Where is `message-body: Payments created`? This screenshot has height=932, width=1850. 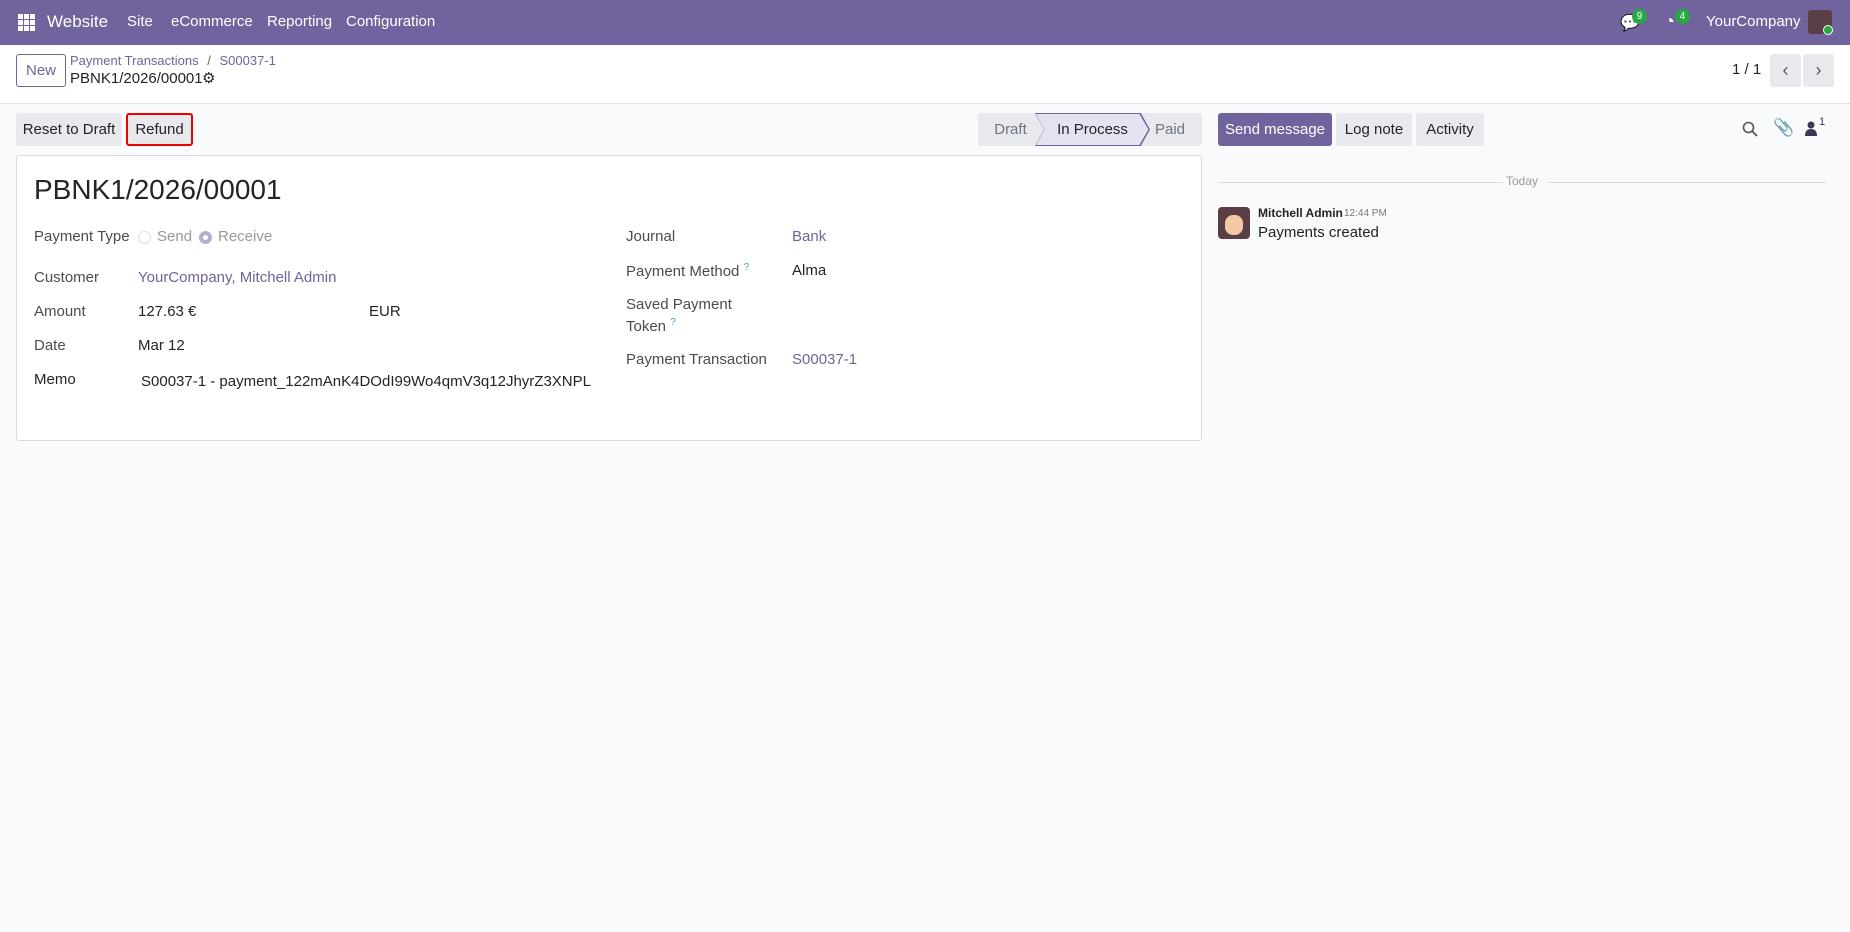
message-body: Payments created is located at coordinates (1318, 232).